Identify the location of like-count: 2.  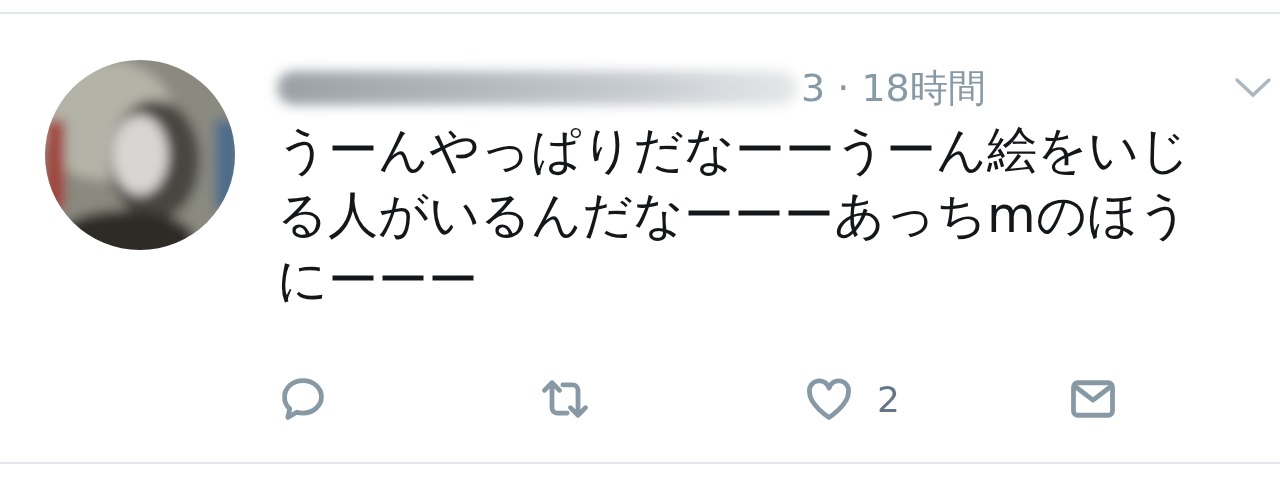
(888, 399).